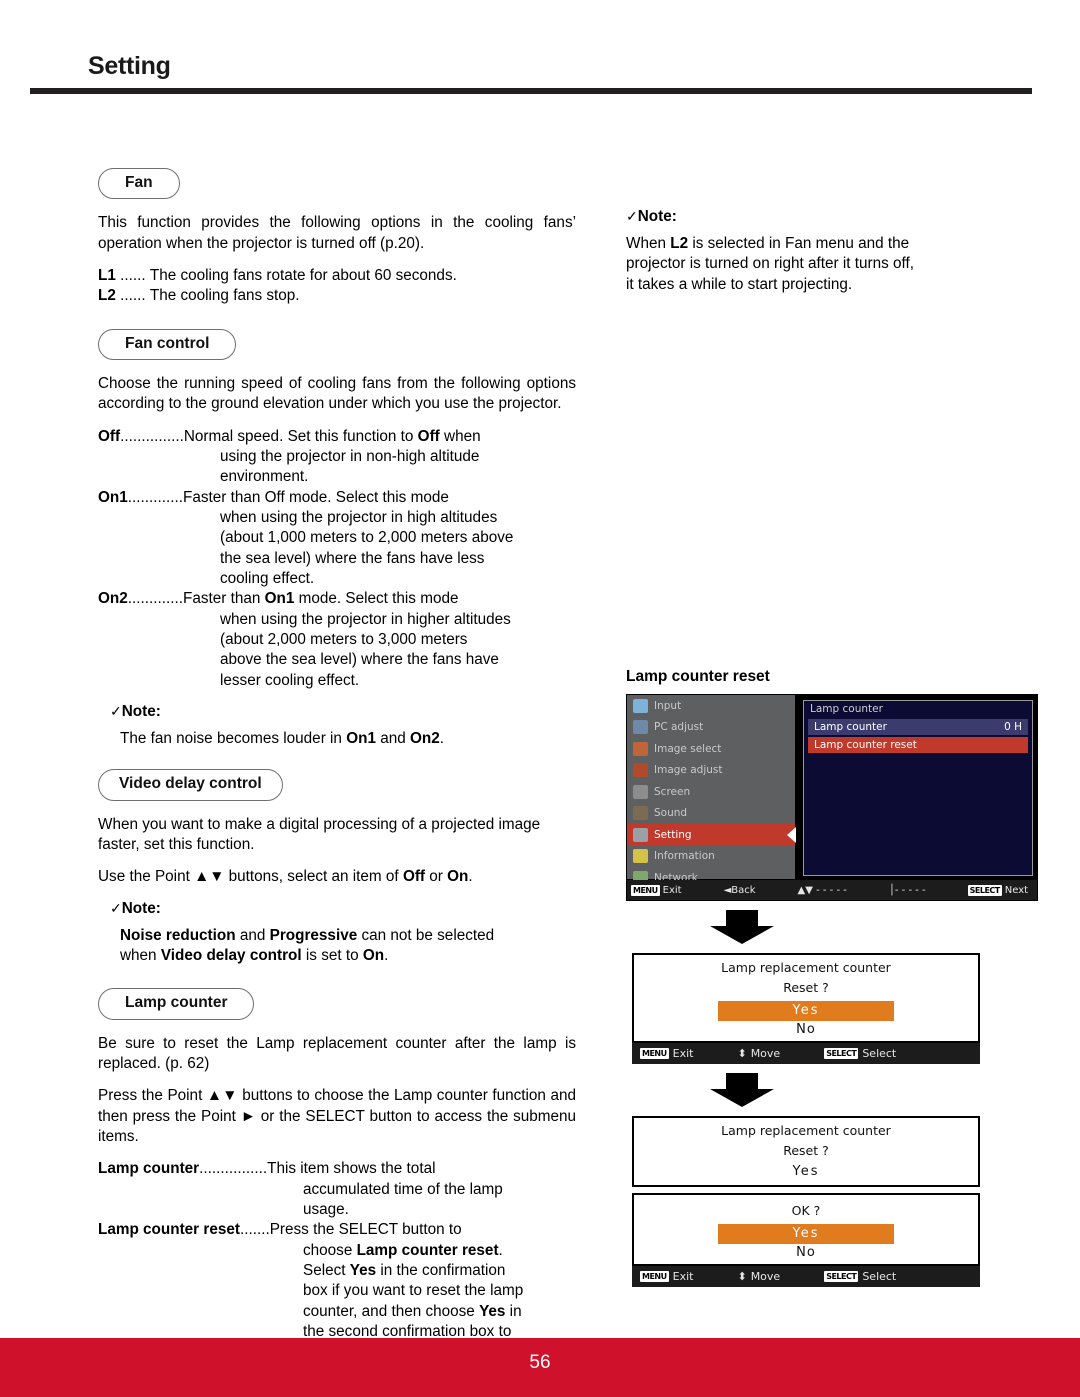 Image resolution: width=1080 pixels, height=1397 pixels. I want to click on osd-menu-item-setting: Setting, so click(711, 835).